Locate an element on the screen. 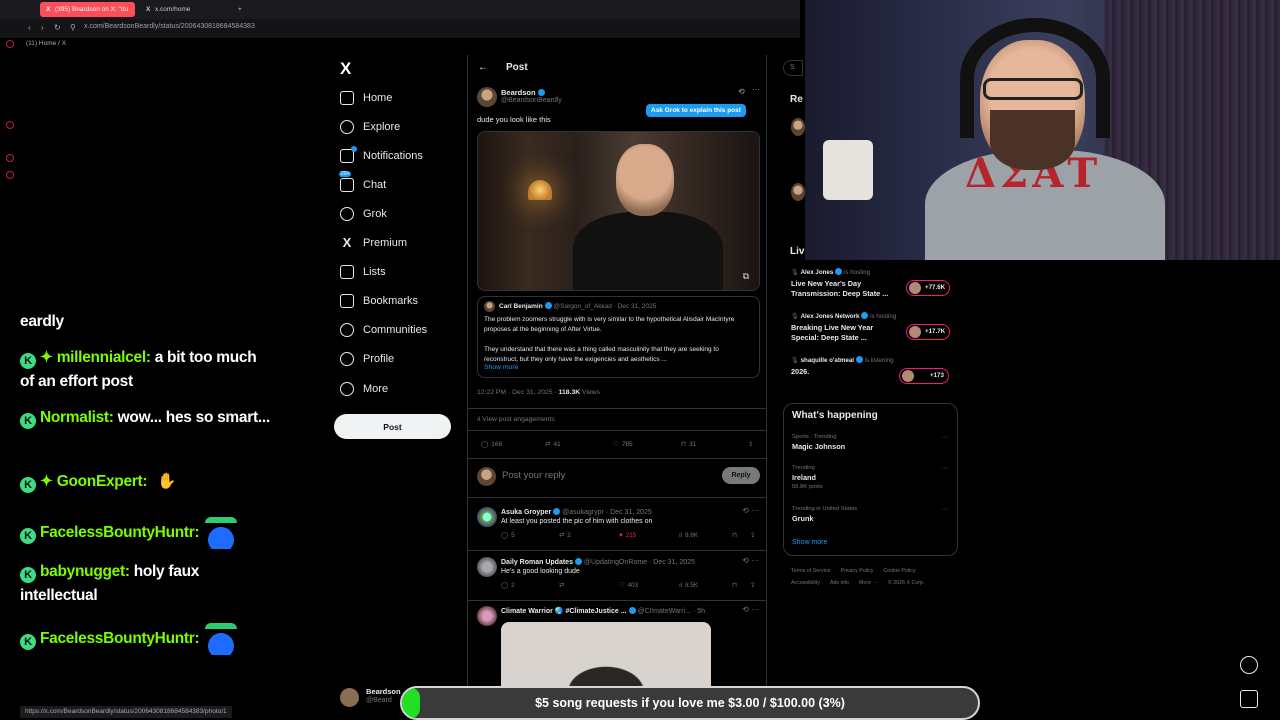 This screenshot has height=720, width=1280. messages-icon is located at coordinates (1249, 699).